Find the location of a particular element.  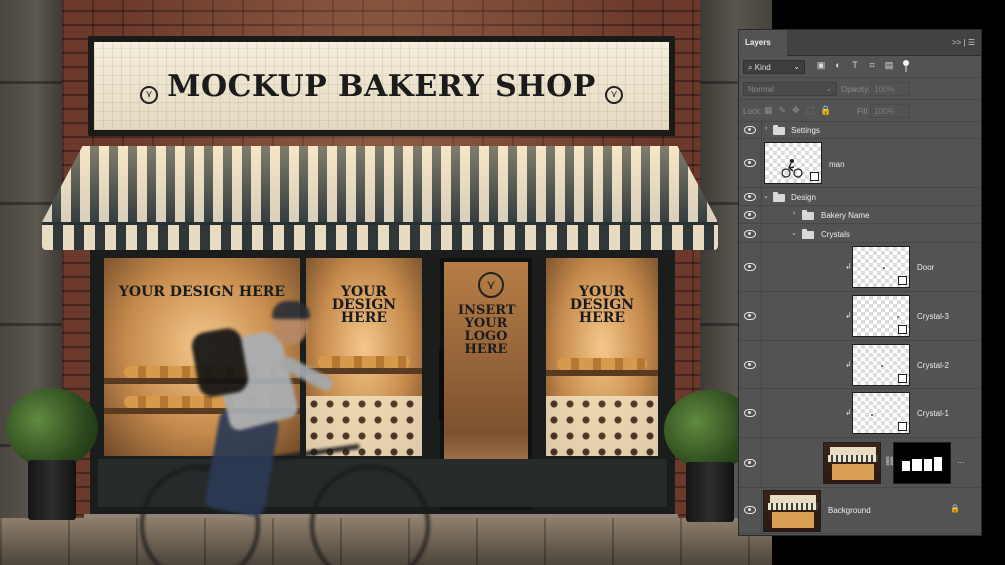

lock-row: Lock: ▦ ✎ ✥ ⬚ 🔒 Fill: 100% is located at coordinates (860, 111).